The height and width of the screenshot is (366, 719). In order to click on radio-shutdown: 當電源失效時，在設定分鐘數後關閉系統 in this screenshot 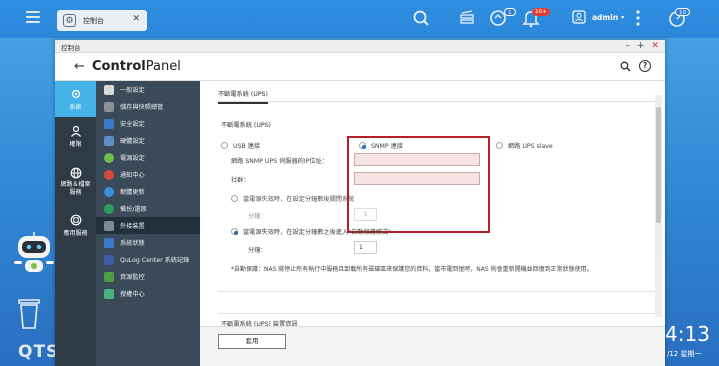, I will do `click(292, 198)`.